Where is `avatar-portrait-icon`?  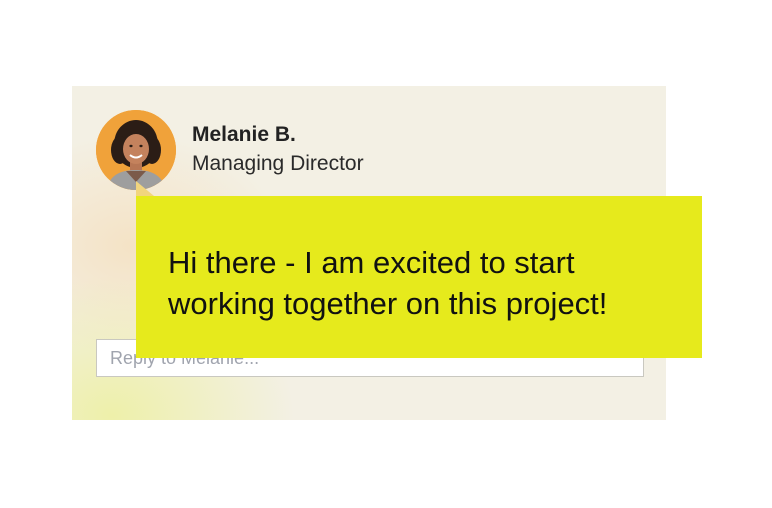
avatar-portrait-icon is located at coordinates (136, 150).